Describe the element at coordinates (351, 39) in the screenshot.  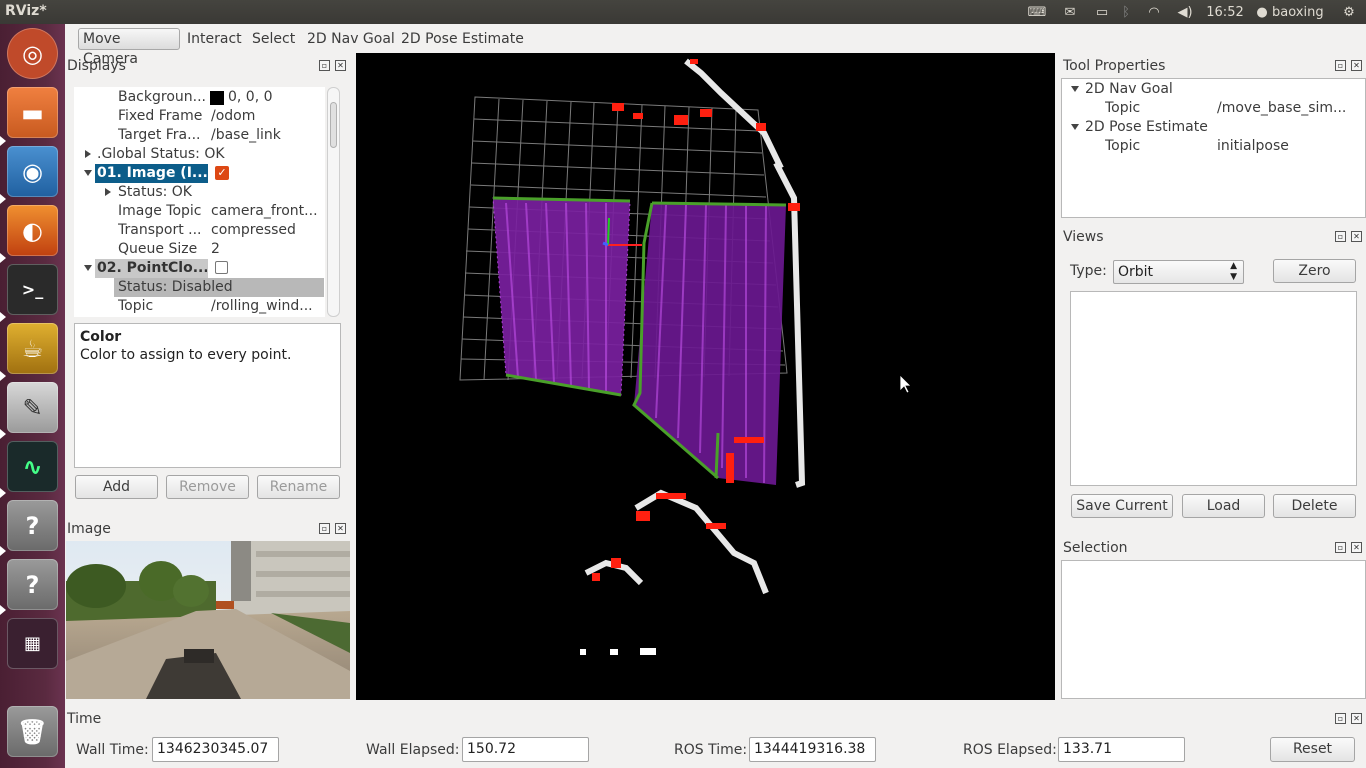
I see `tool-2d-nav-goal: 2D Nav Goal` at that location.